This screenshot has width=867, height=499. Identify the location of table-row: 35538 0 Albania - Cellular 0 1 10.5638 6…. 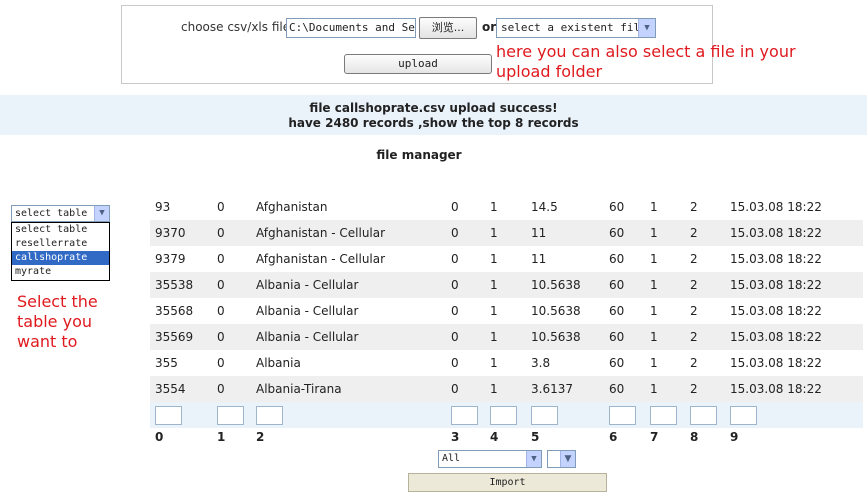
(506, 285).